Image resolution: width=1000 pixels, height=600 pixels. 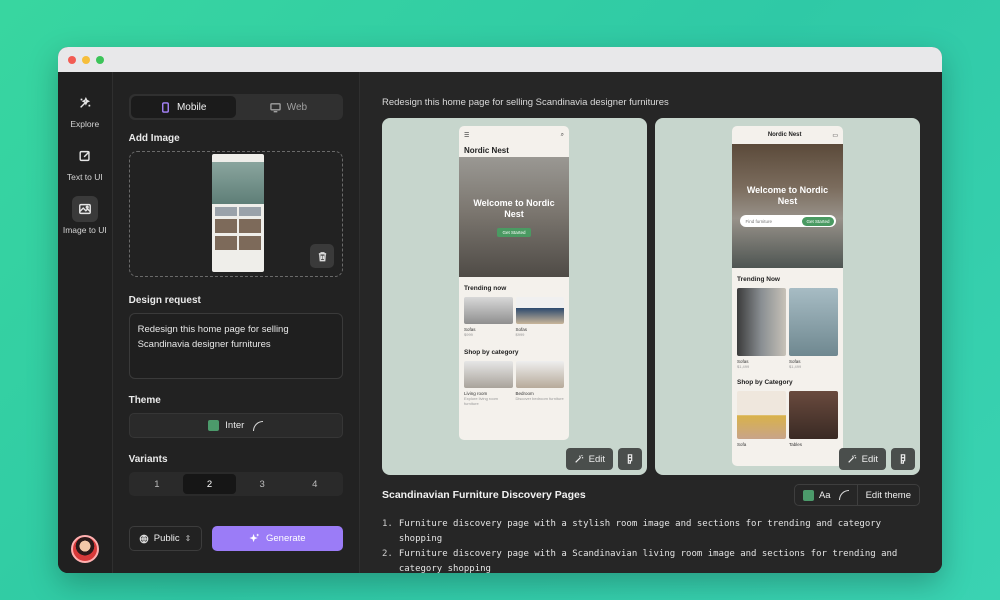 I want to click on title-bar, so click(x=500, y=59).